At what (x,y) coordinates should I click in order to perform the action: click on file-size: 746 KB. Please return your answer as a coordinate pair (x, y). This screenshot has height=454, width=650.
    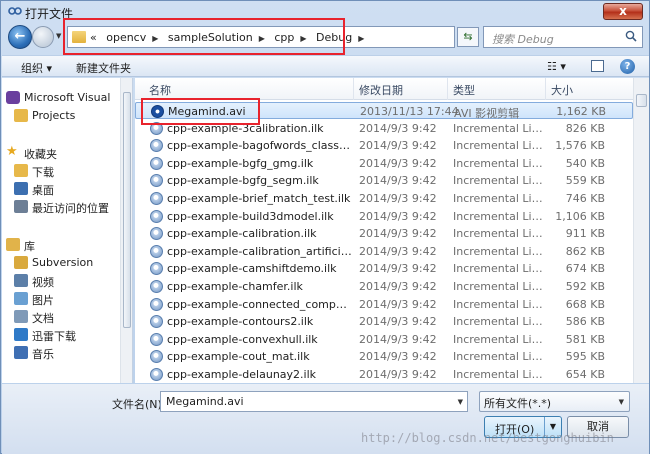
    Looking at the image, I should click on (585, 198).